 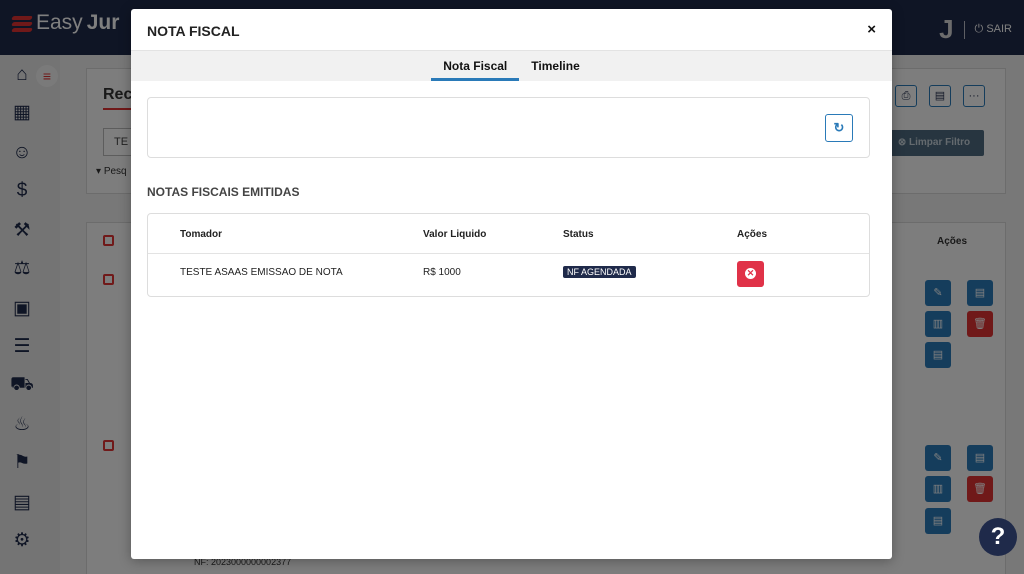 I want to click on modal-title: NOTA FISCAL, so click(x=193, y=31).